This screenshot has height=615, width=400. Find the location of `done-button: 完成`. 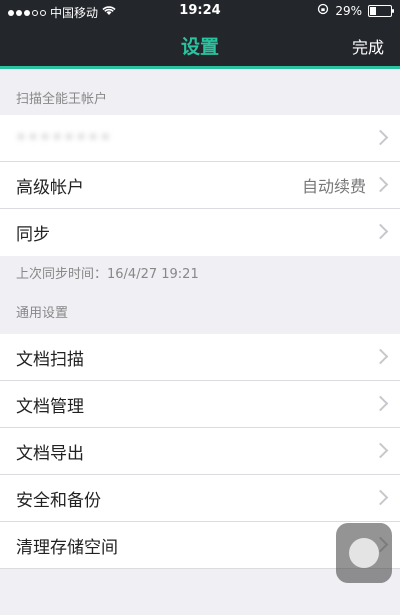

done-button: 完成 is located at coordinates (368, 46).